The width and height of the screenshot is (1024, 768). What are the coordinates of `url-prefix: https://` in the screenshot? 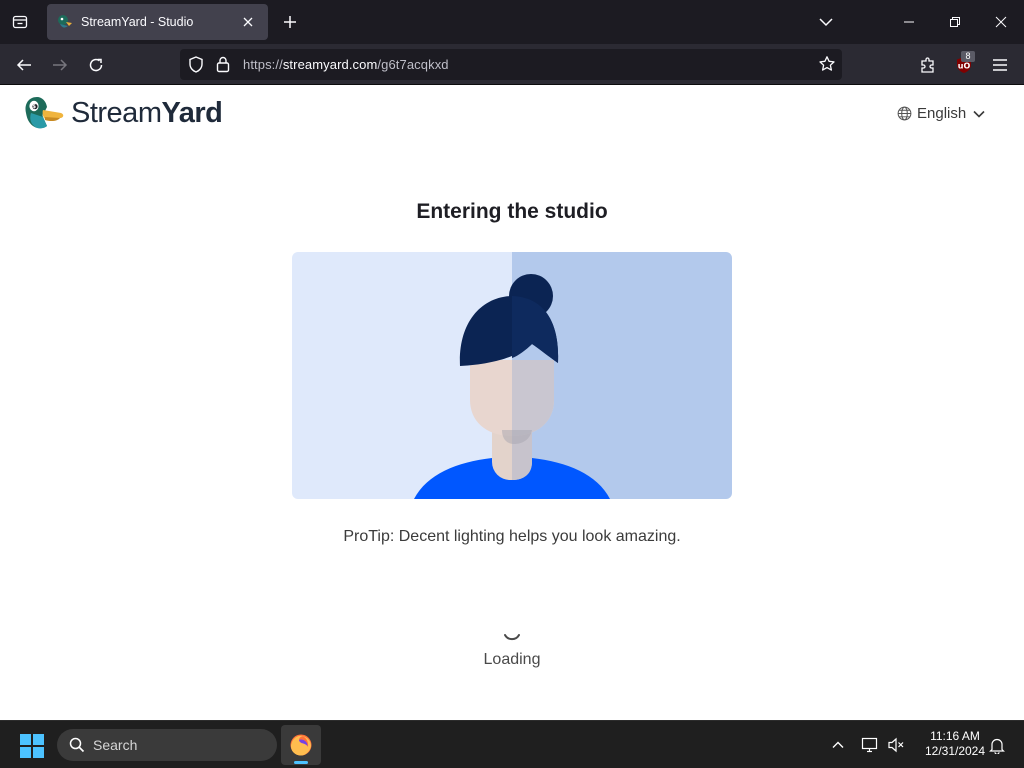 It's located at (263, 64).